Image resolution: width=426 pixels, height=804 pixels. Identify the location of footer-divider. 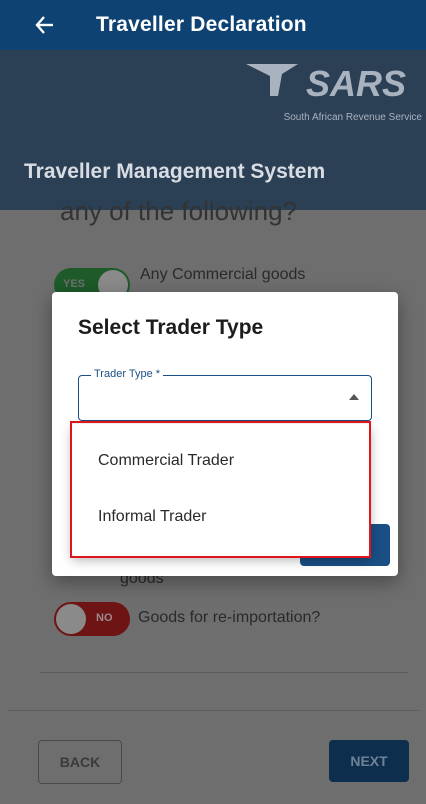
(214, 710).